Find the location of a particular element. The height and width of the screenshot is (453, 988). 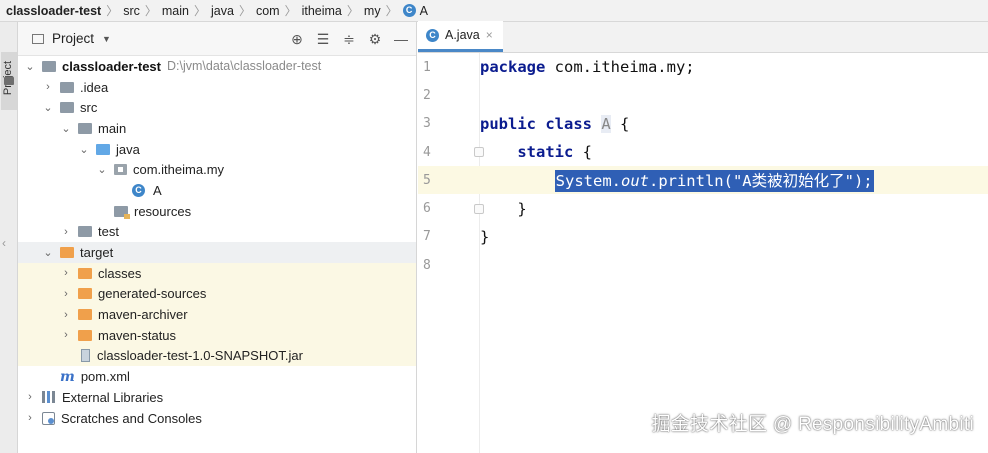

locate-icon: ⊕ is located at coordinates (297, 39).